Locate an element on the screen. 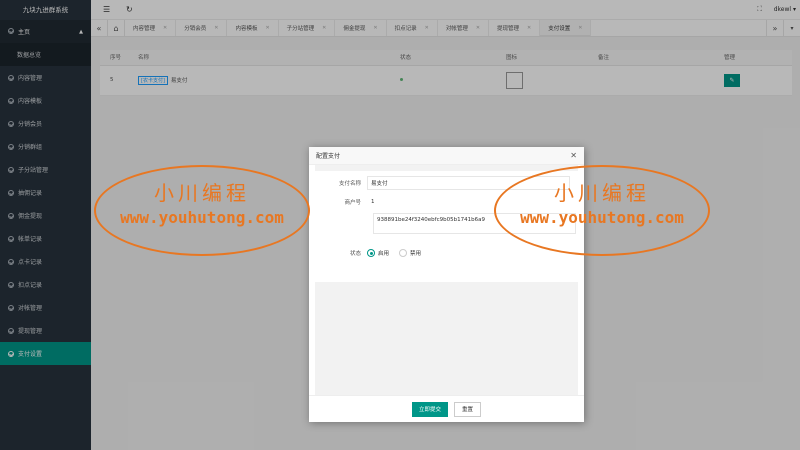 This screenshot has height=450, width=800. radio-unchecked-icon is located at coordinates (403, 253).